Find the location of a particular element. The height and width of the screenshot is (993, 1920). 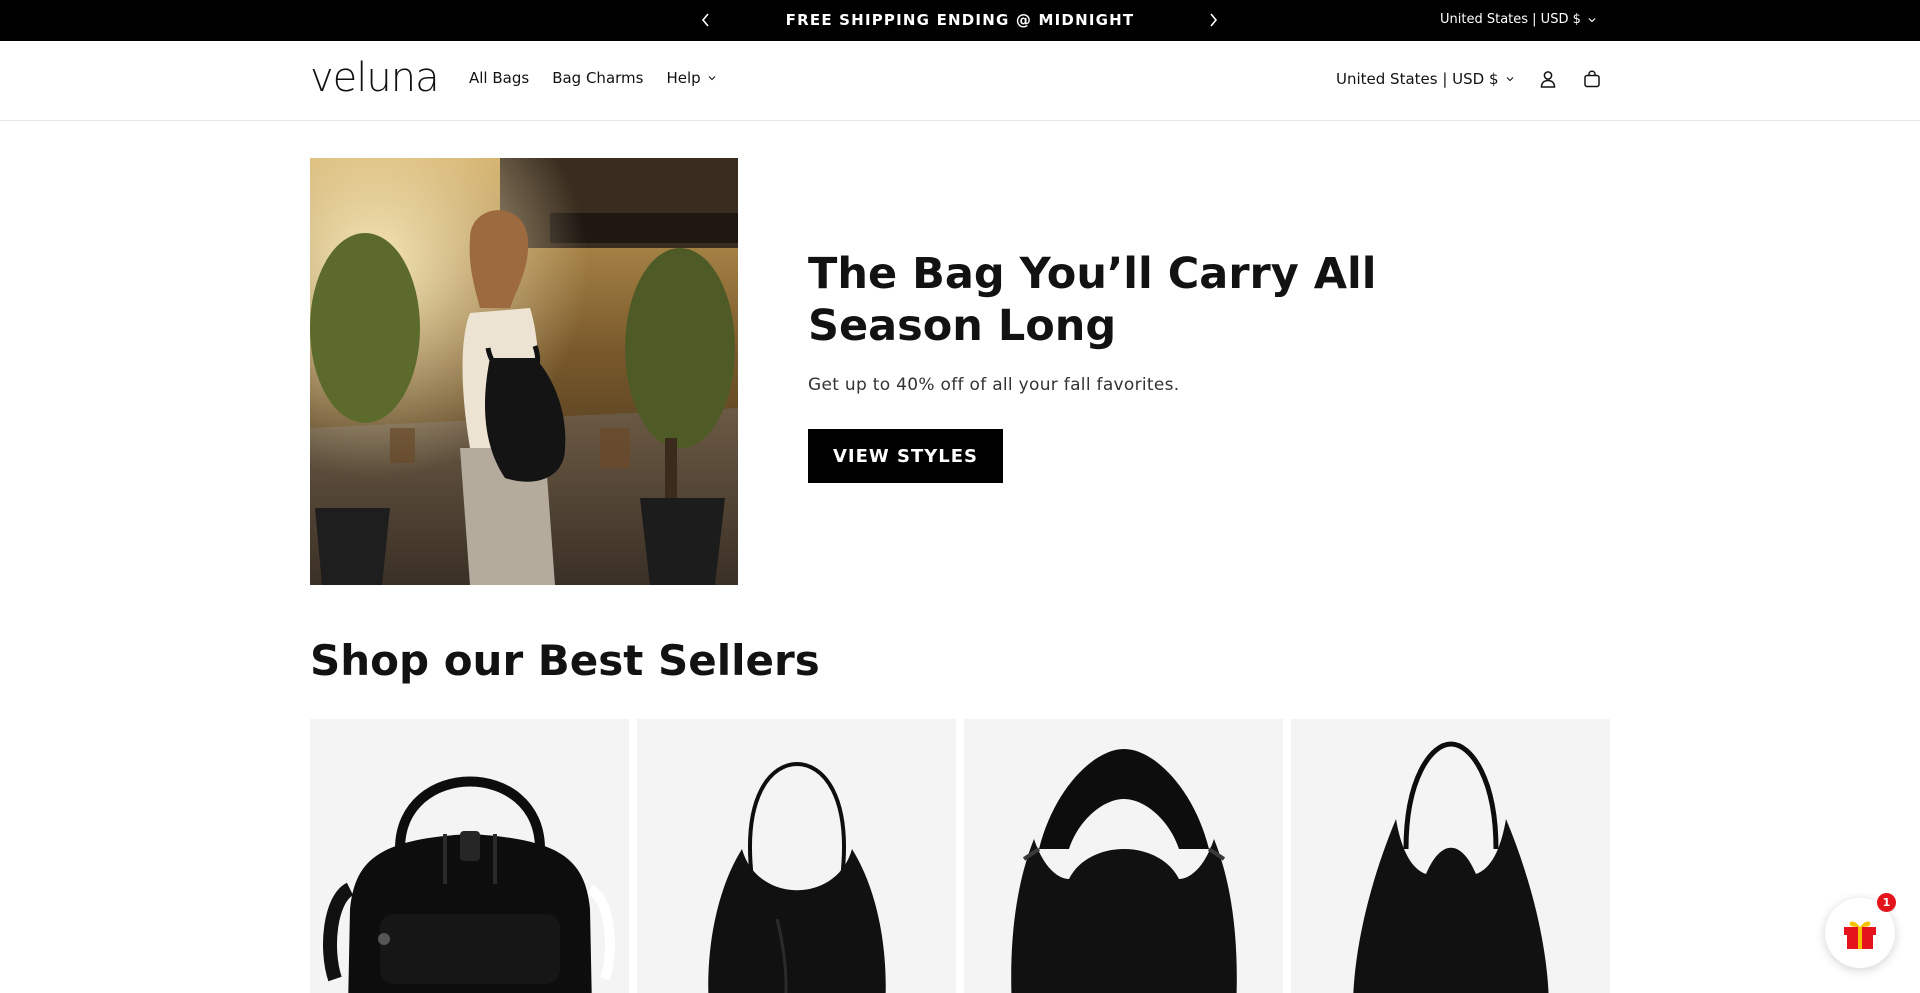

logo: veluna is located at coordinates (375, 78).